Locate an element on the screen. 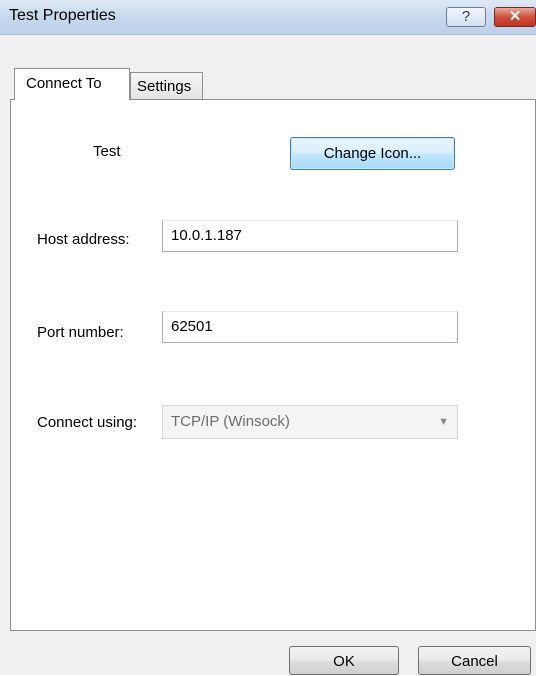 Image resolution: width=536 pixels, height=676 pixels. close-icon: ✕ is located at coordinates (515, 16).